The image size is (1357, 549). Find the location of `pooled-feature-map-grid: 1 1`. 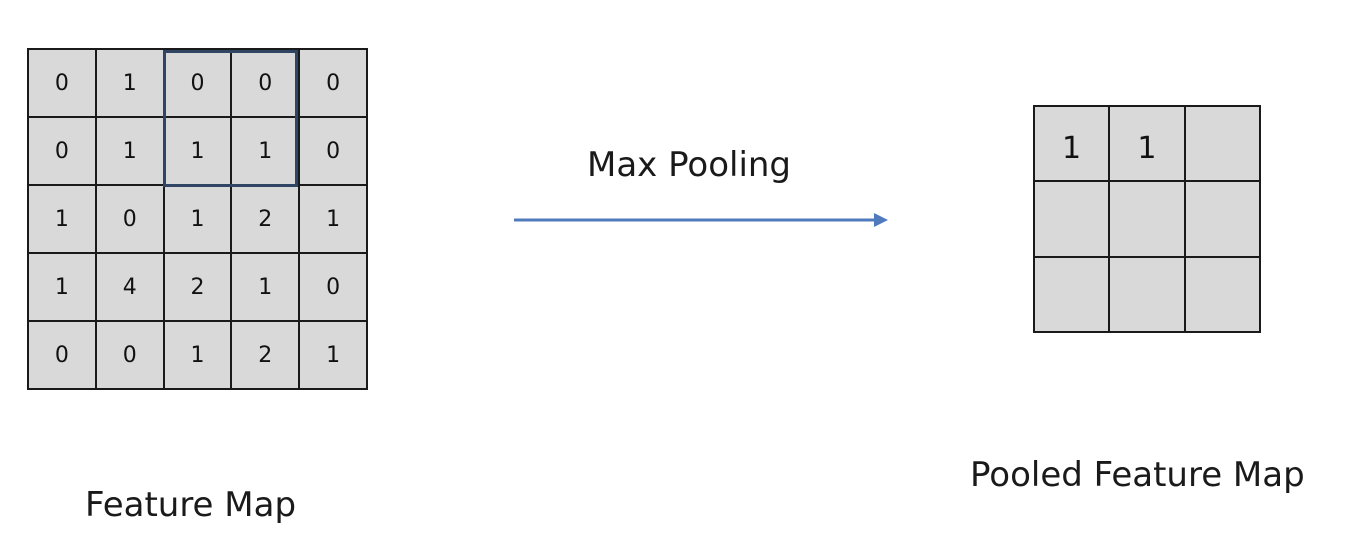

pooled-feature-map-grid: 1 1 is located at coordinates (1147, 219).